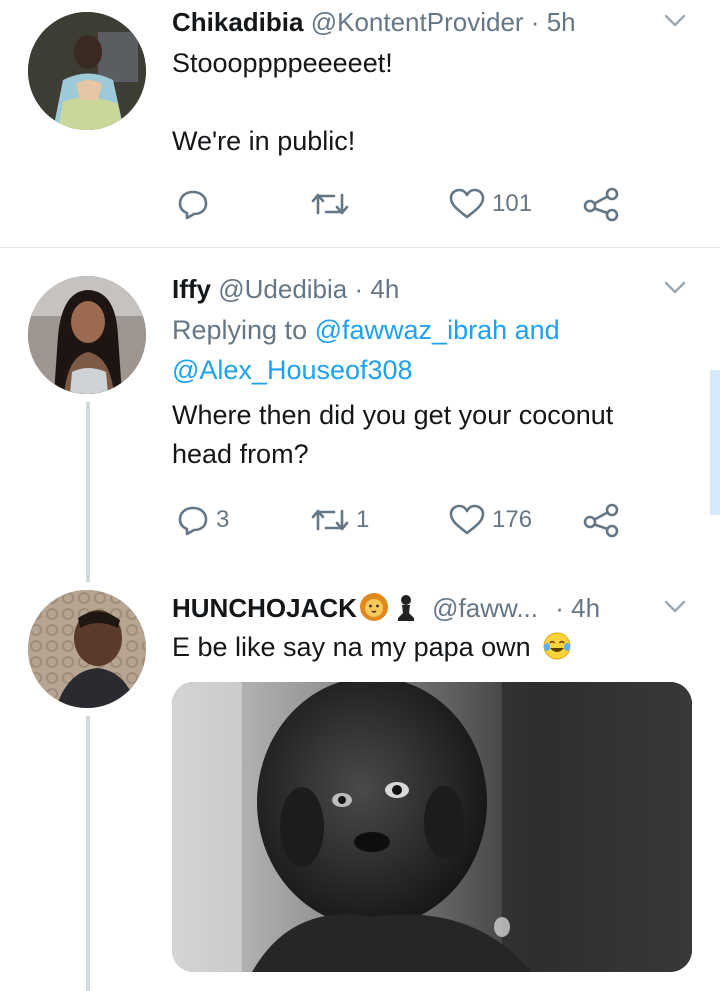 The width and height of the screenshot is (720, 991). I want to click on replying-to-label: Replying to, so click(240, 330).